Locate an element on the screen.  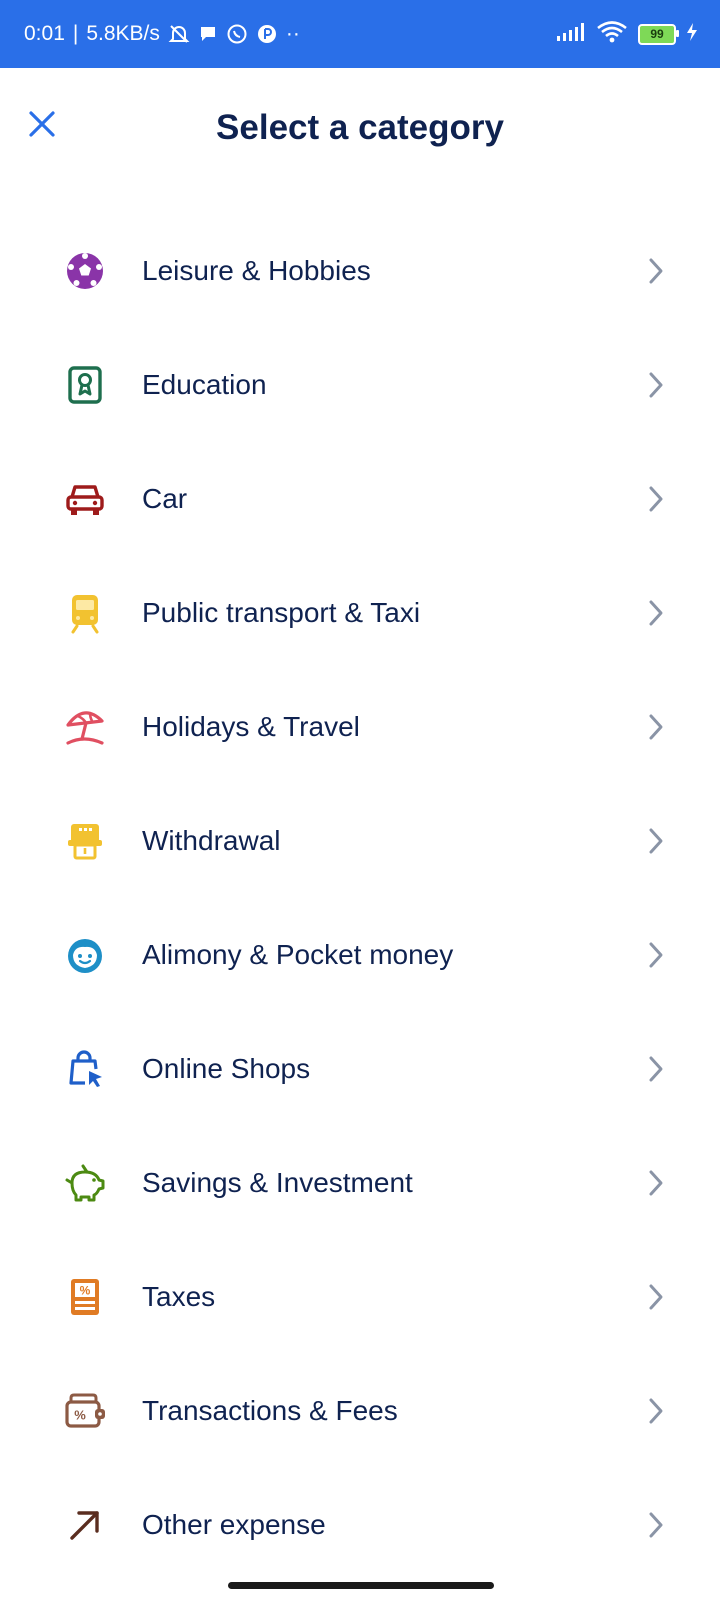
signal-icon is located at coordinates (571, 34).